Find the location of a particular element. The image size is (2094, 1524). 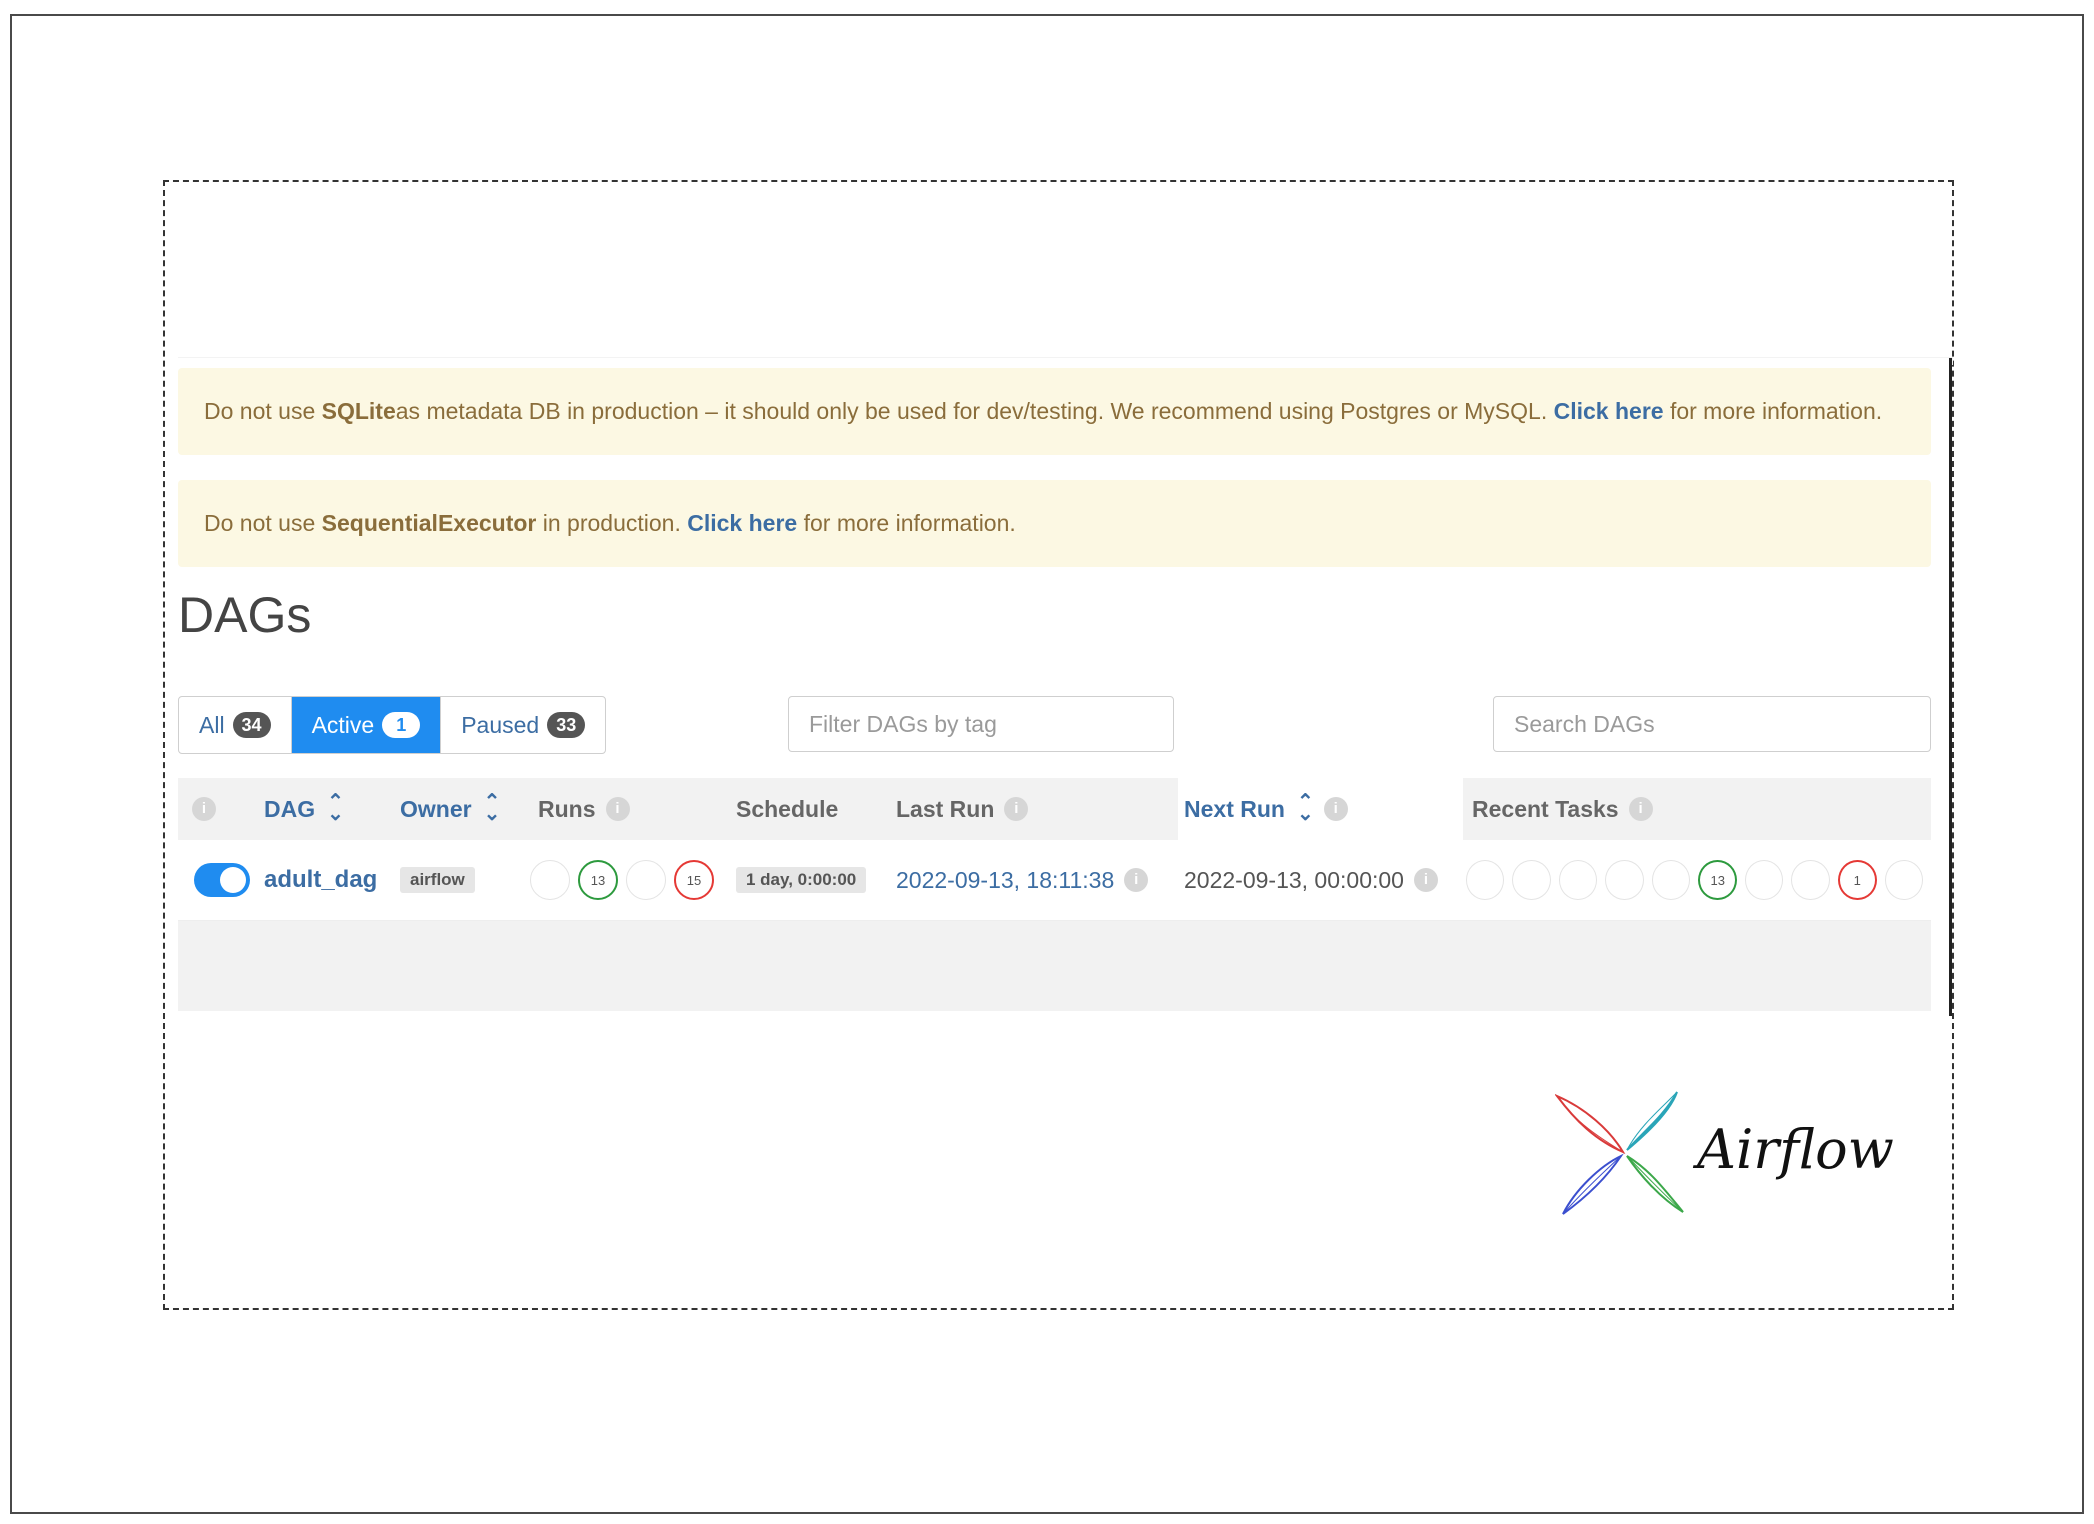

status-filter-tabs: All 34 Active 1 Paused 33 is located at coordinates (392, 725).